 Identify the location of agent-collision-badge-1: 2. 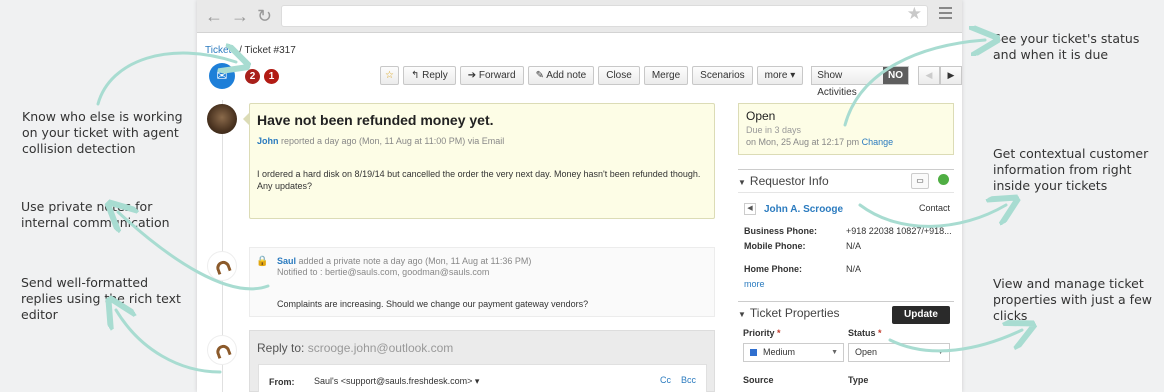
(252, 76).